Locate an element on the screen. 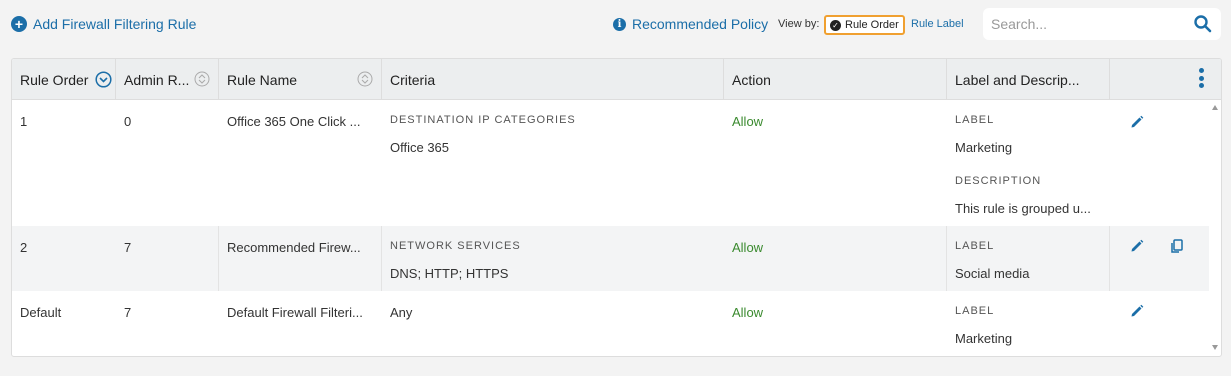 The height and width of the screenshot is (376, 1231). add-rule-label: Add Firewall Filtering Rule is located at coordinates (115, 24).